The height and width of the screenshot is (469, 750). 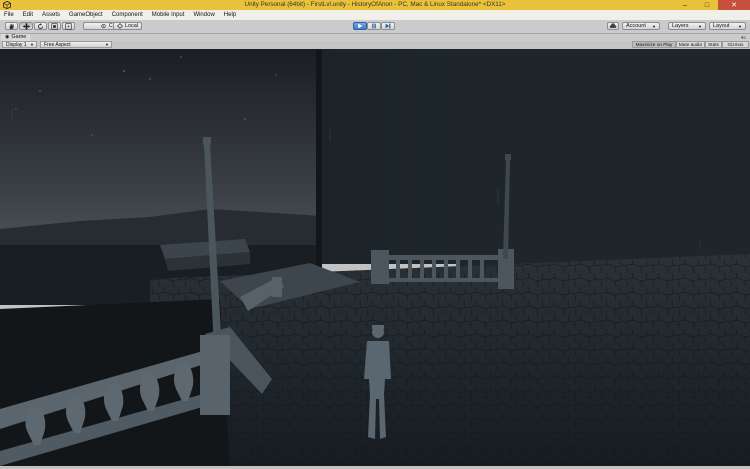 I want to click on cloud-icon, so click(x=613, y=25).